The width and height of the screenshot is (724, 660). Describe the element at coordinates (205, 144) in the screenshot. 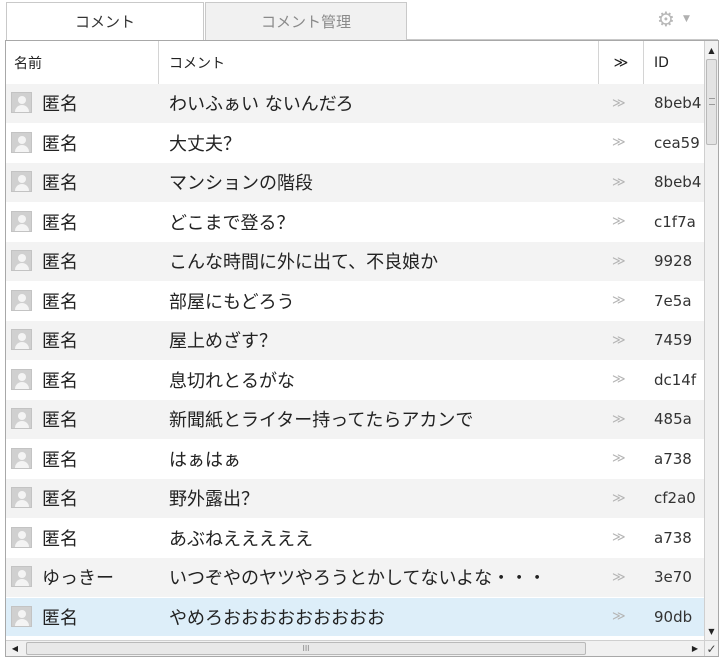

I see `comment-text: 大丈夫？` at that location.